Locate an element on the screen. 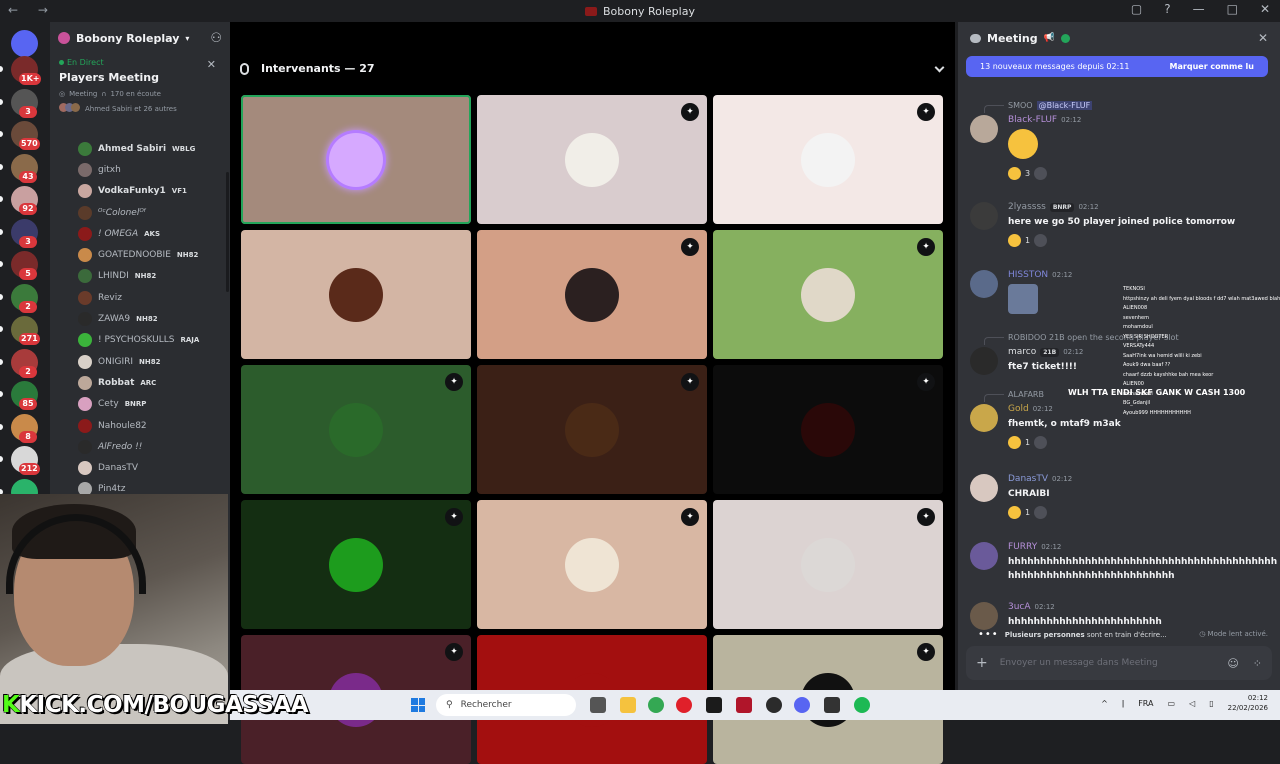 The height and width of the screenshot is (764, 1280). obs-icon is located at coordinates (774, 705).